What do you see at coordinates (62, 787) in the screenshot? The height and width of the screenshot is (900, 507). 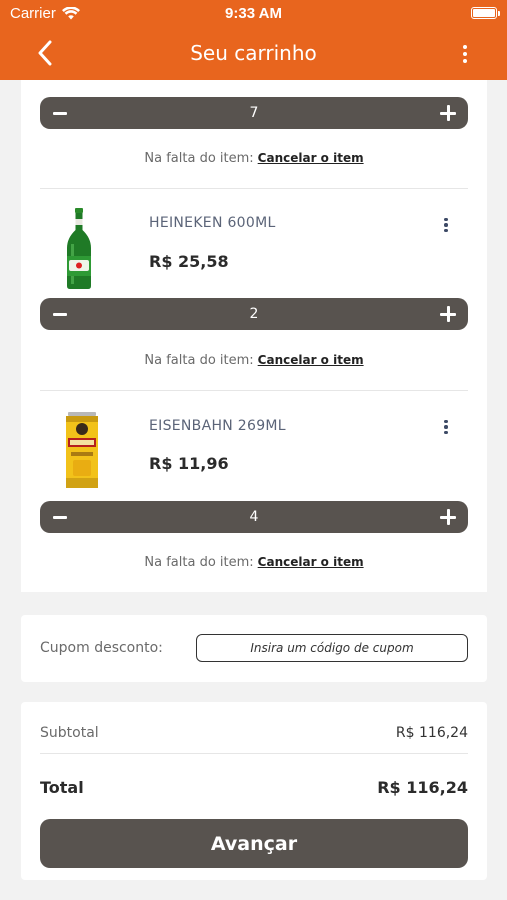 I see `total-label: Total` at bounding box center [62, 787].